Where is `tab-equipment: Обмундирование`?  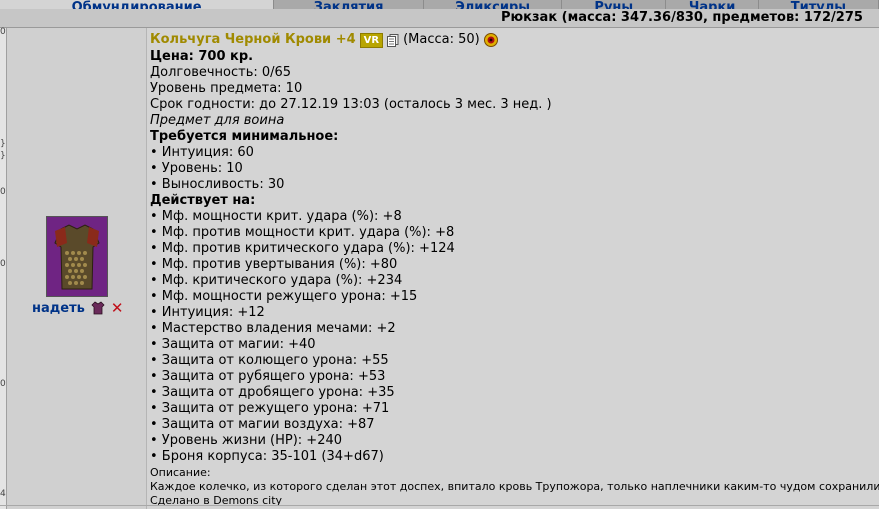 tab-equipment: Обмундирование is located at coordinates (137, 4).